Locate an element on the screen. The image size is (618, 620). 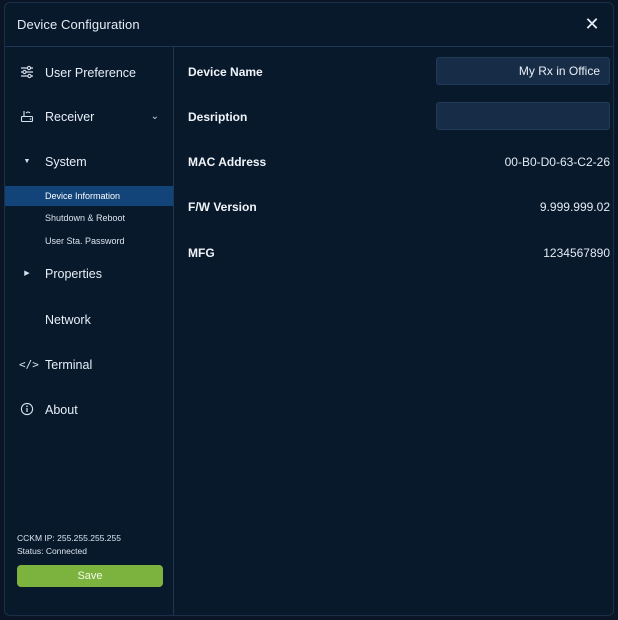
sliders-icon is located at coordinates (27, 73).